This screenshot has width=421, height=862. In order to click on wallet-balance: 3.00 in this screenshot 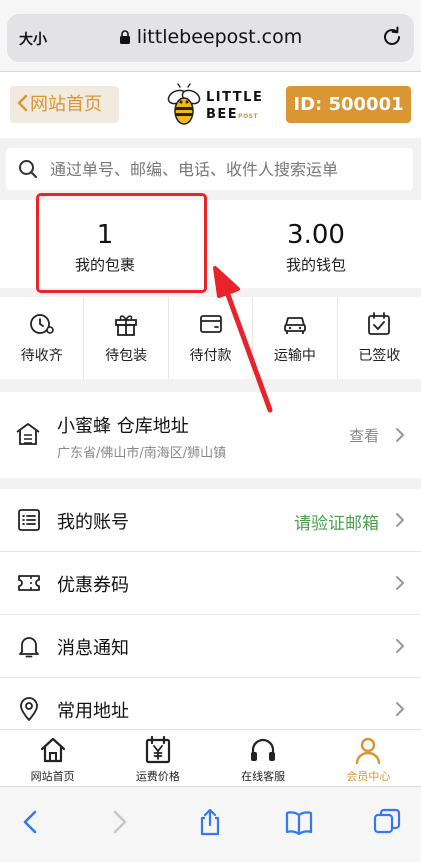, I will do `click(316, 235)`.